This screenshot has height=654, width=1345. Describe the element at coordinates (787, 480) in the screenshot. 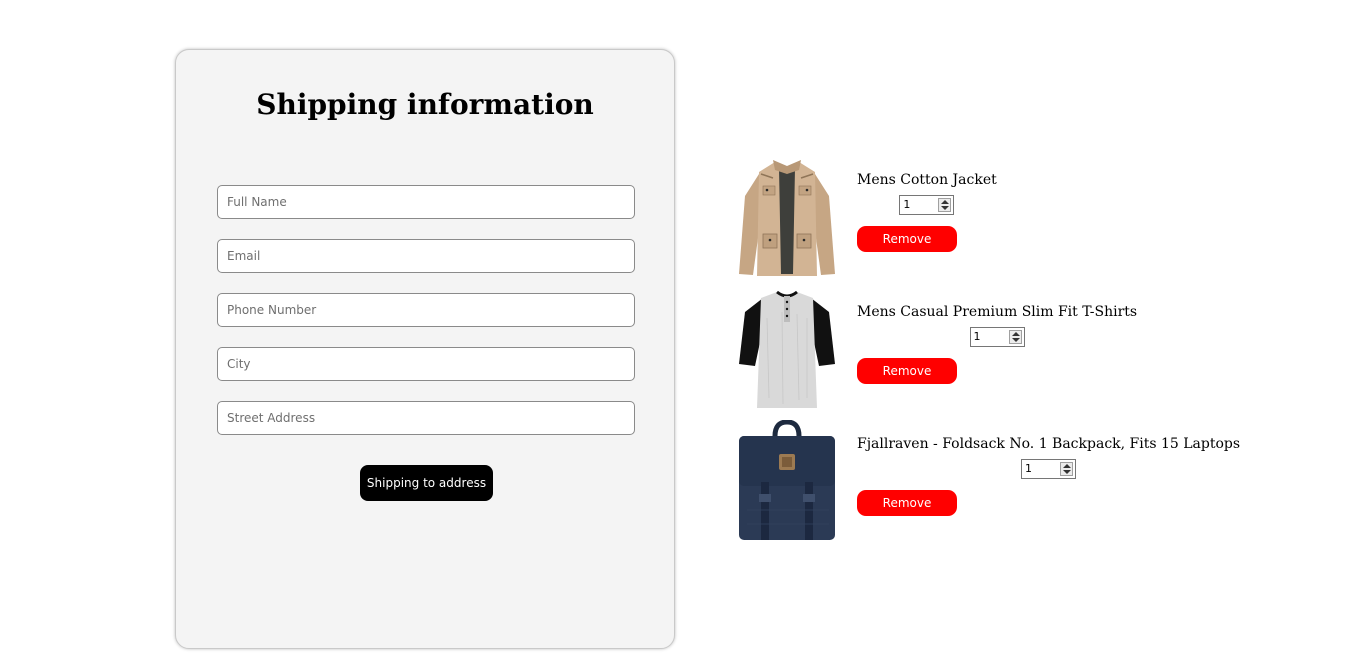

I see `backpack-image` at that location.